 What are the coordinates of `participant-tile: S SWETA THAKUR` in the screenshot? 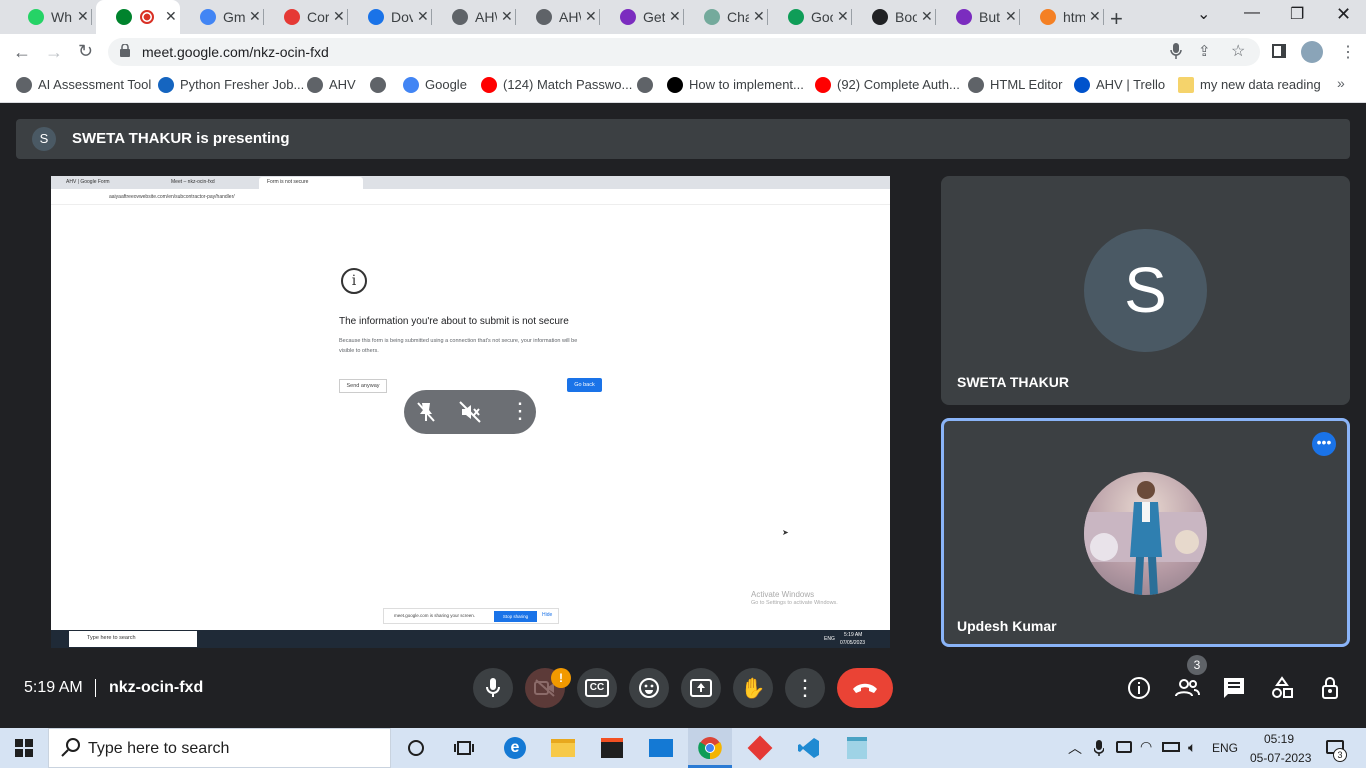 It's located at (1145, 290).